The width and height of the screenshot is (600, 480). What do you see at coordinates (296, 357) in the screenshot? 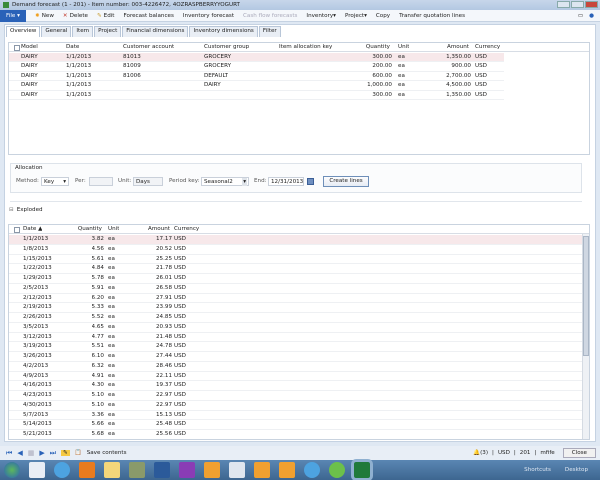
I see `table-row: 3/26/2013 6.10 ea 27.44 USD` at bounding box center [296, 357].